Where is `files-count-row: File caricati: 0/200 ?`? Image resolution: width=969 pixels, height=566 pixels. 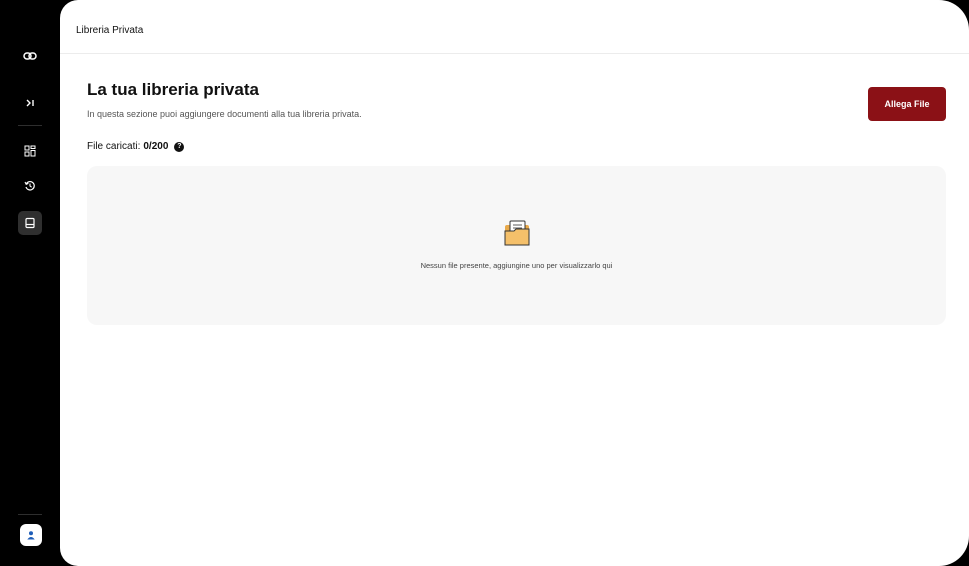
files-count-row: File caricati: 0/200 ? is located at coordinates (136, 146).